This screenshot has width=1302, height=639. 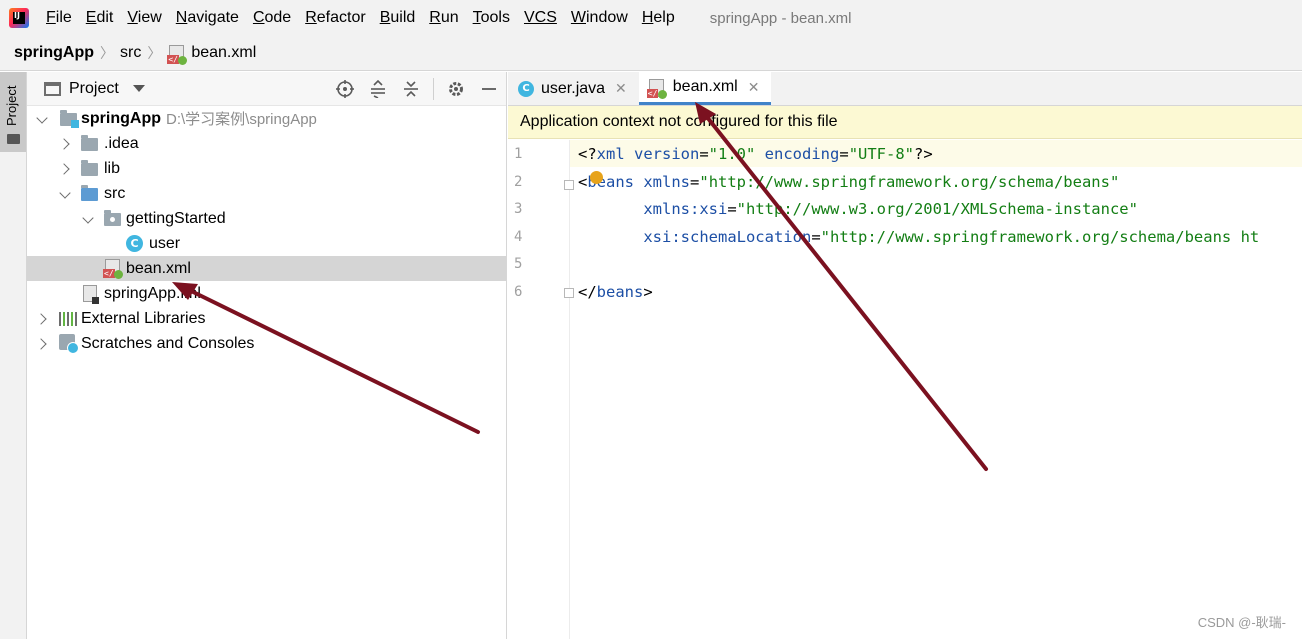 I want to click on menu-navigate: Navigate, so click(x=207, y=18).